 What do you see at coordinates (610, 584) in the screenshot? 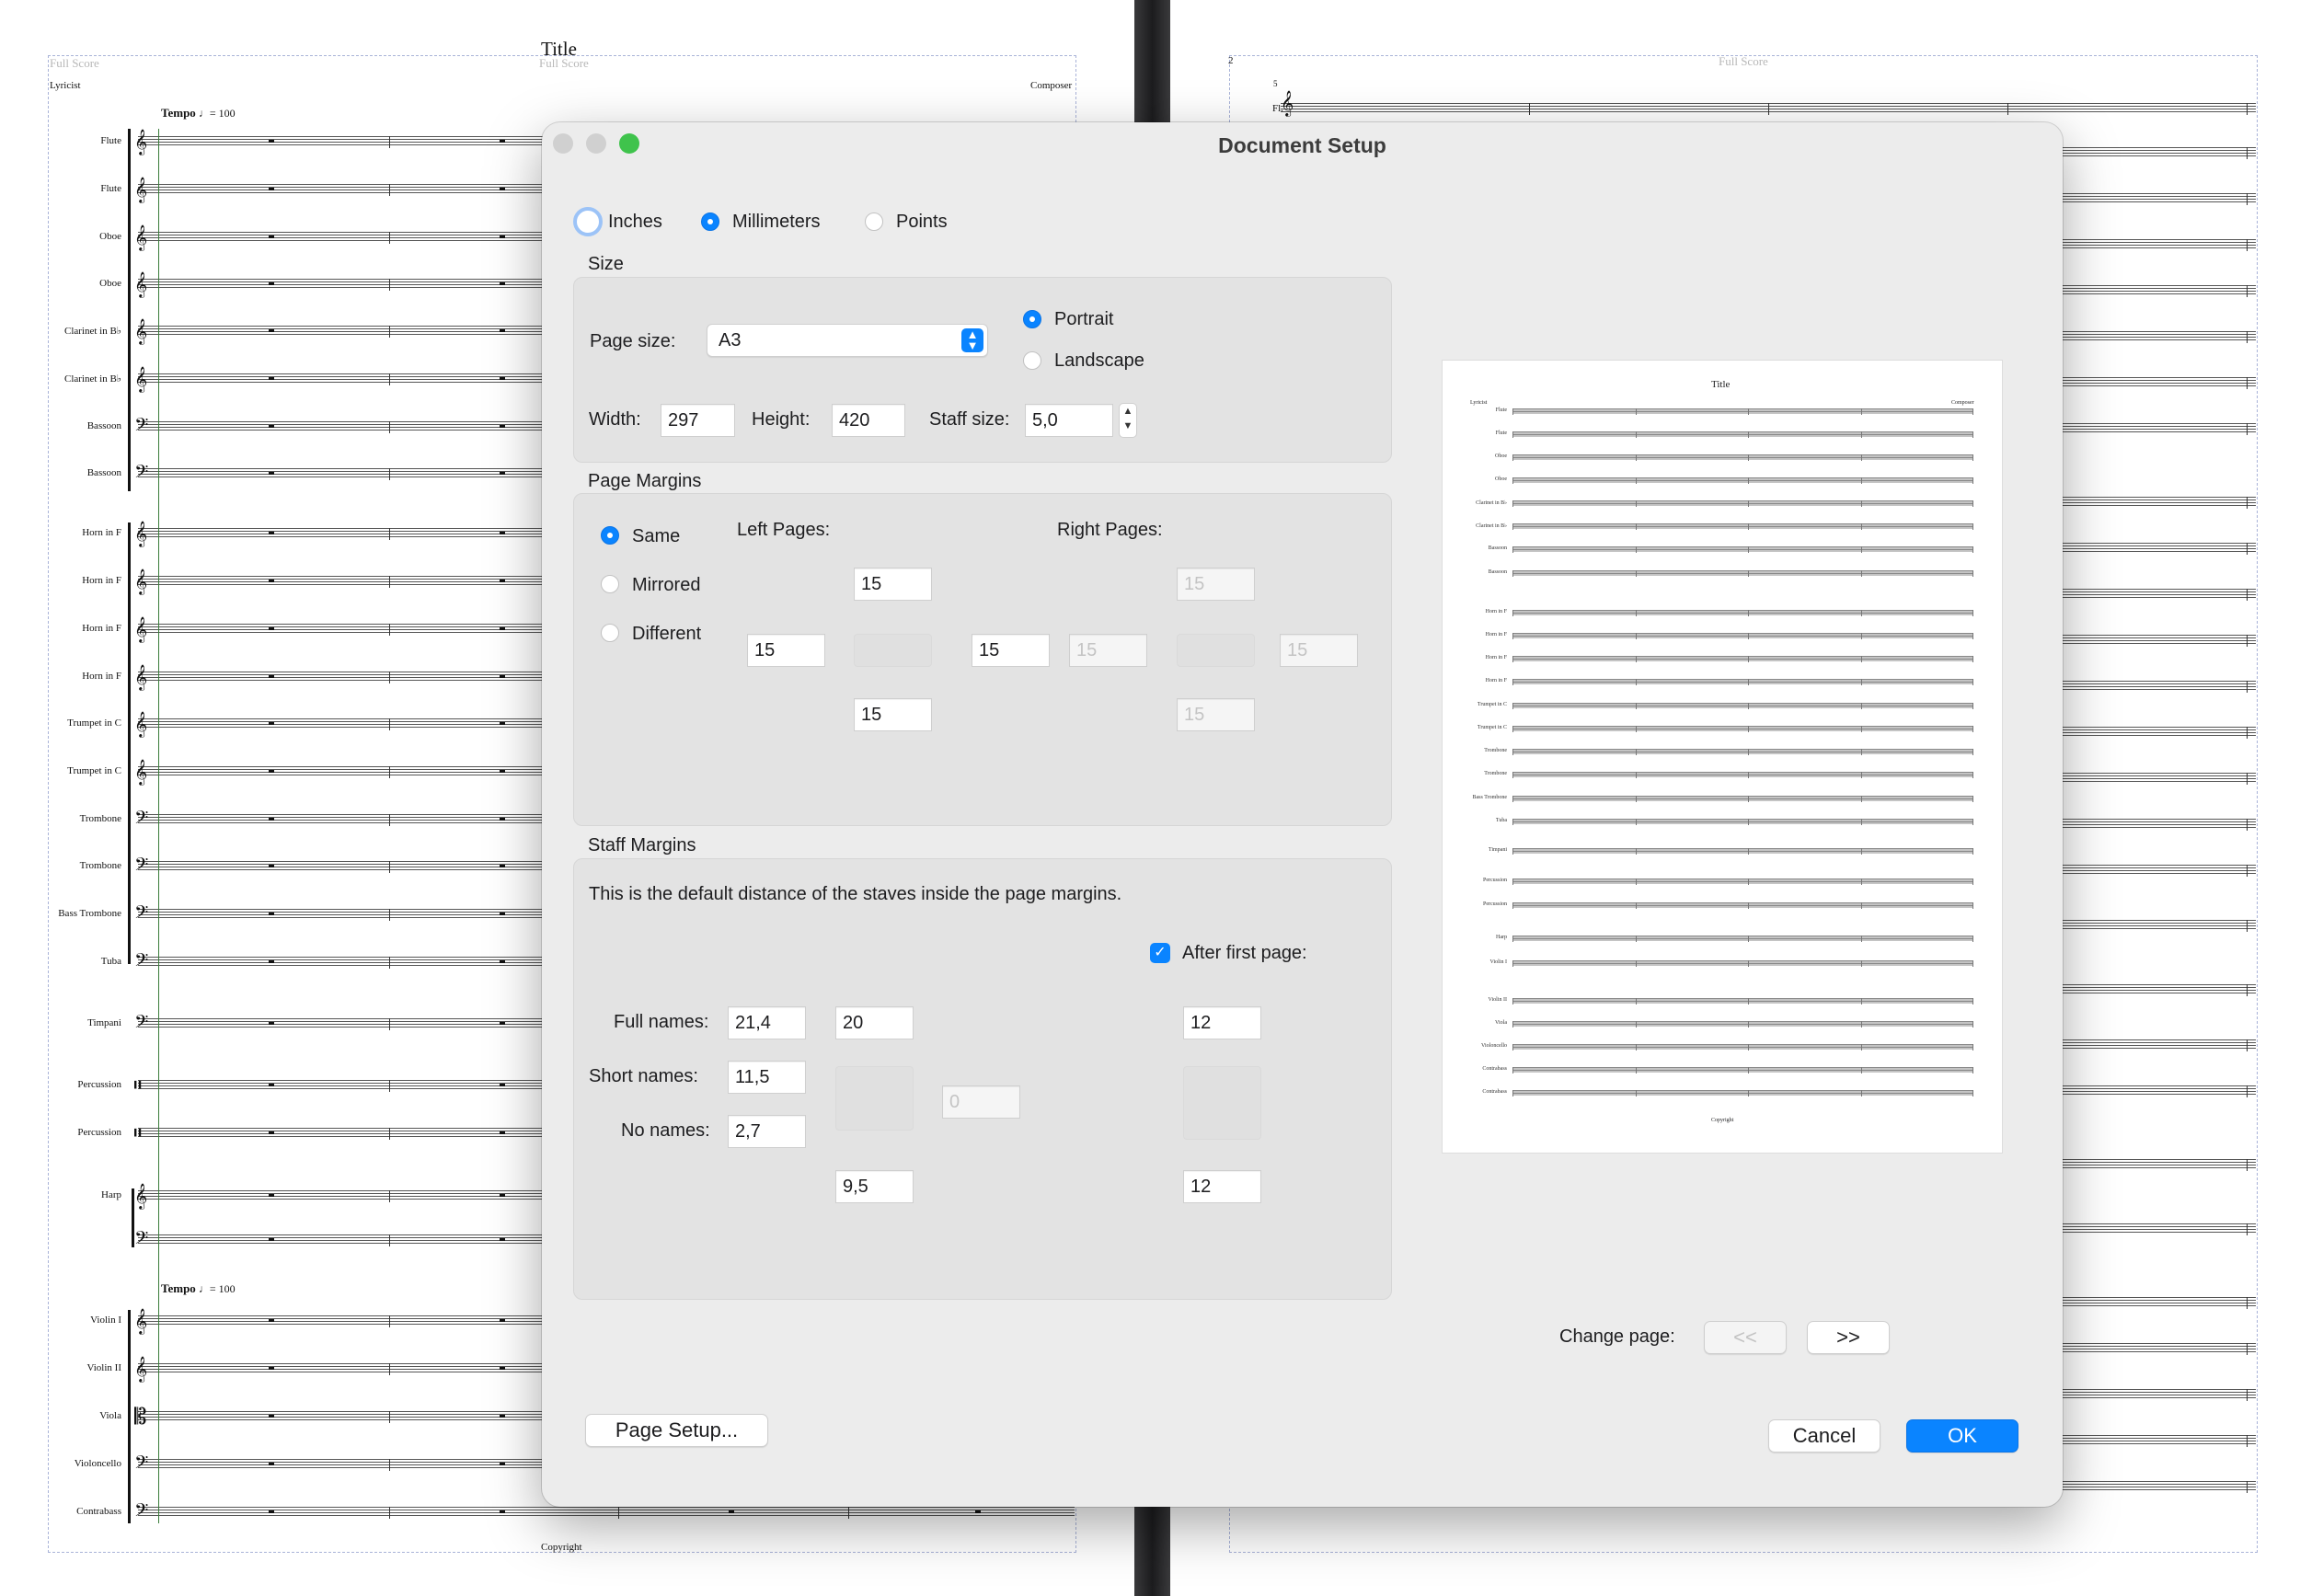
I see `mirrored-radio` at bounding box center [610, 584].